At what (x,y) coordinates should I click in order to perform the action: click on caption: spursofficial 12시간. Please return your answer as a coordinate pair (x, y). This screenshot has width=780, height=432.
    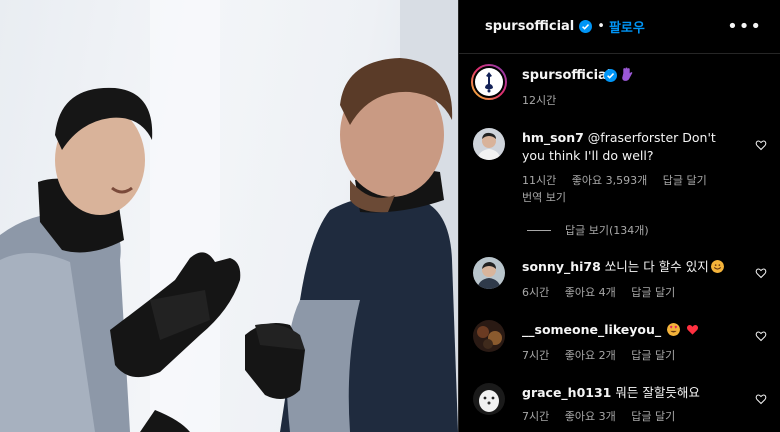
    Looking at the image, I should click on (619, 83).